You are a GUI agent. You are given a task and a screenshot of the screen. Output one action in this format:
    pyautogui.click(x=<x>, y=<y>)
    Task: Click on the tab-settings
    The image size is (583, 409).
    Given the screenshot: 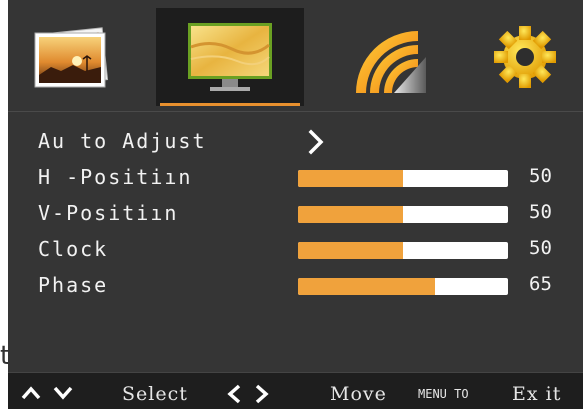 What is the action you would take?
    pyautogui.click(x=525, y=57)
    